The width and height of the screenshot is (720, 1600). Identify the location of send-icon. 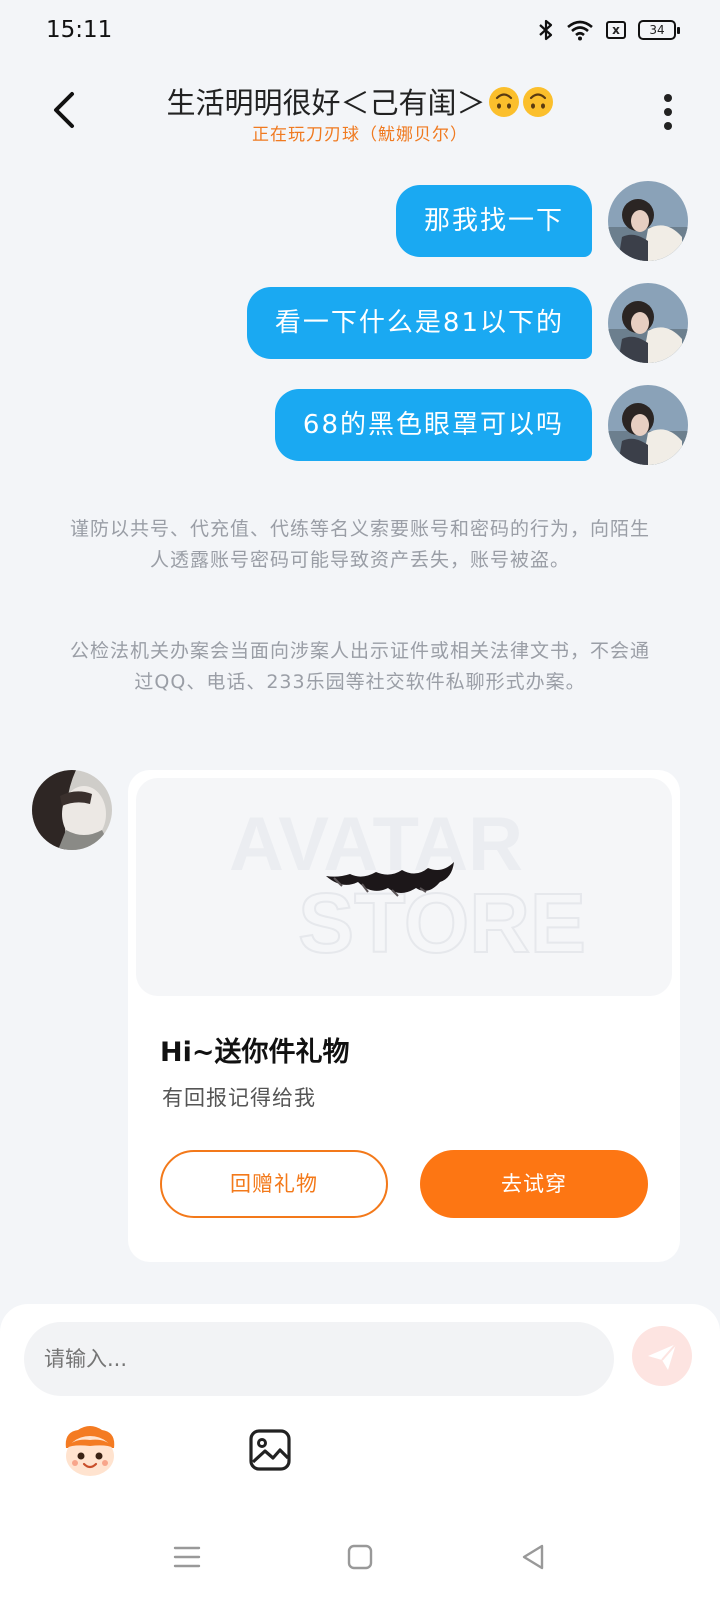
(662, 1356).